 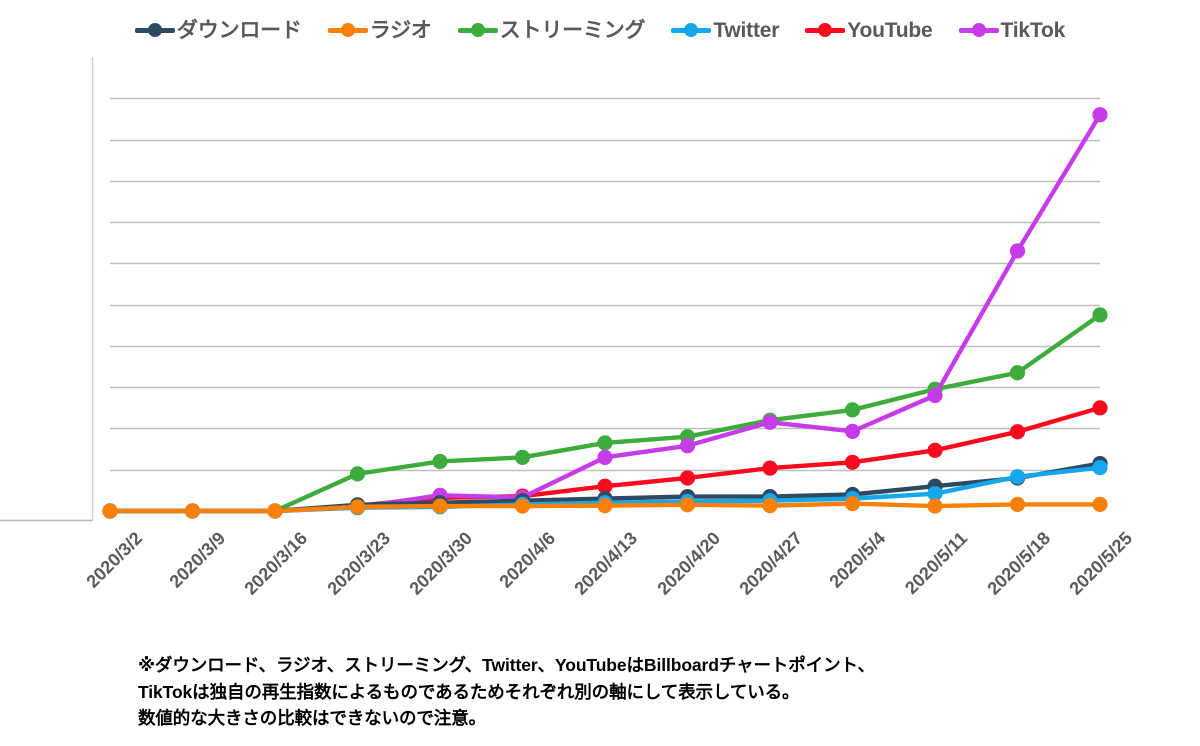 I want to click on footnote-line: 数値的な大きさの比較はできないので注意。, so click(x=312, y=718).